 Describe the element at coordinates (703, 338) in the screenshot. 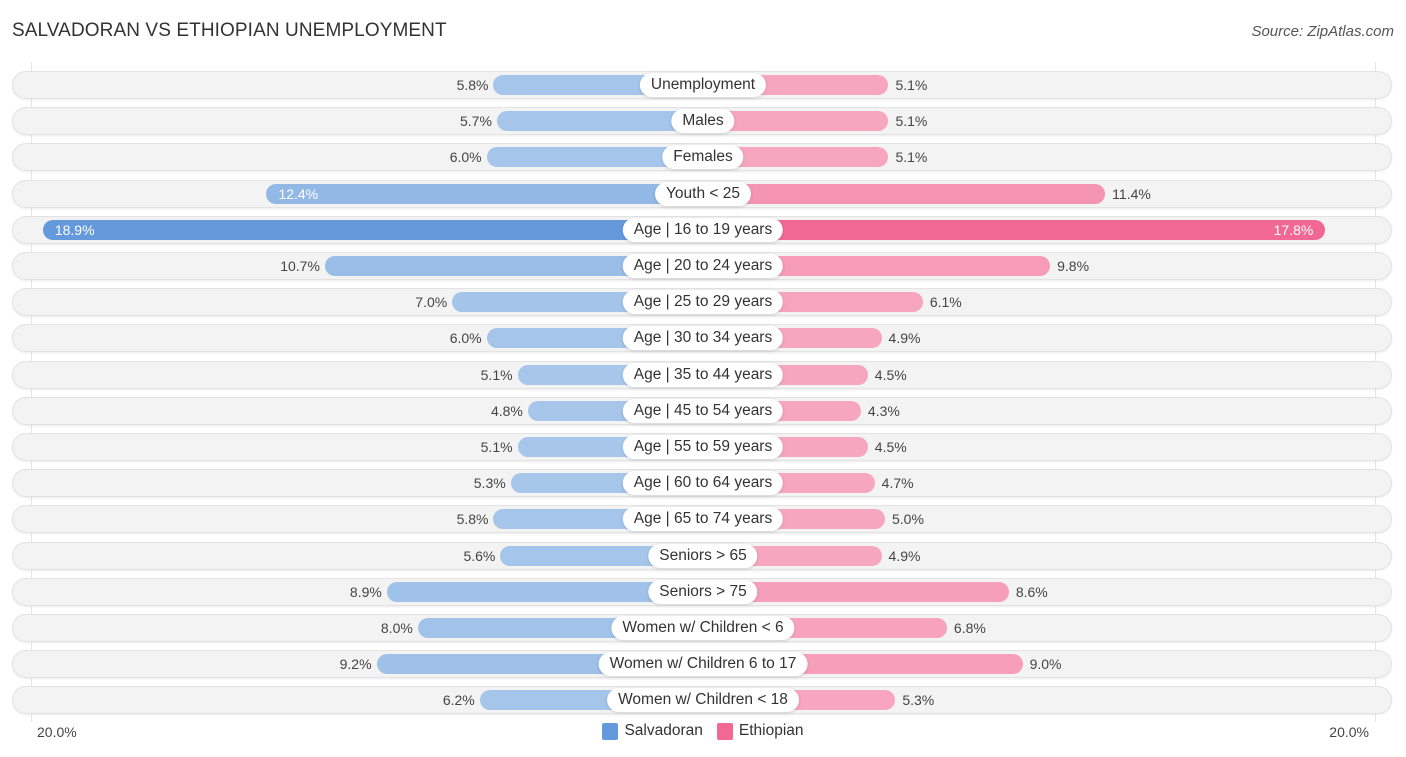

I see `category-label: Age | 30 to 34 years` at that location.